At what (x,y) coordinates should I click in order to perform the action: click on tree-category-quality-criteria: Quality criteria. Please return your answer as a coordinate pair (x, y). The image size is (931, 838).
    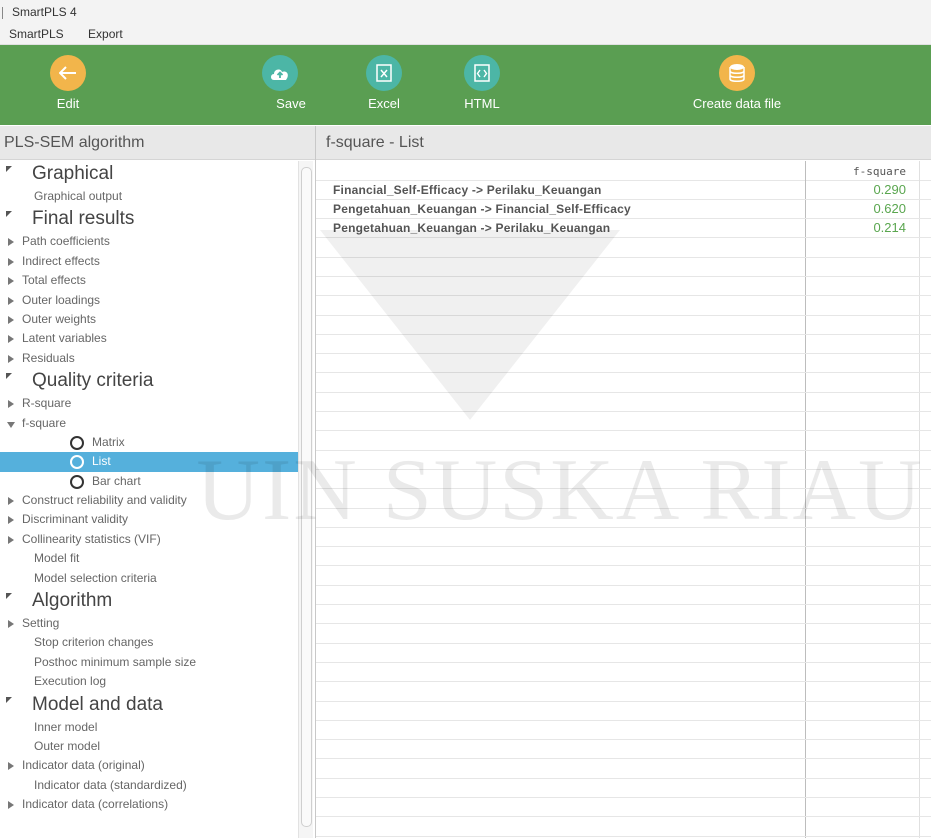
    Looking at the image, I should click on (149, 381).